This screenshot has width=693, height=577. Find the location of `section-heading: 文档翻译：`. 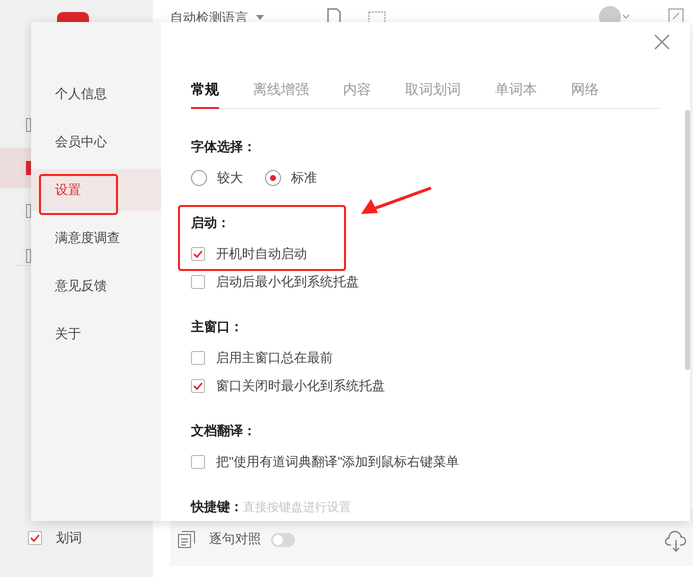

section-heading: 文档翻译： is located at coordinates (223, 431).